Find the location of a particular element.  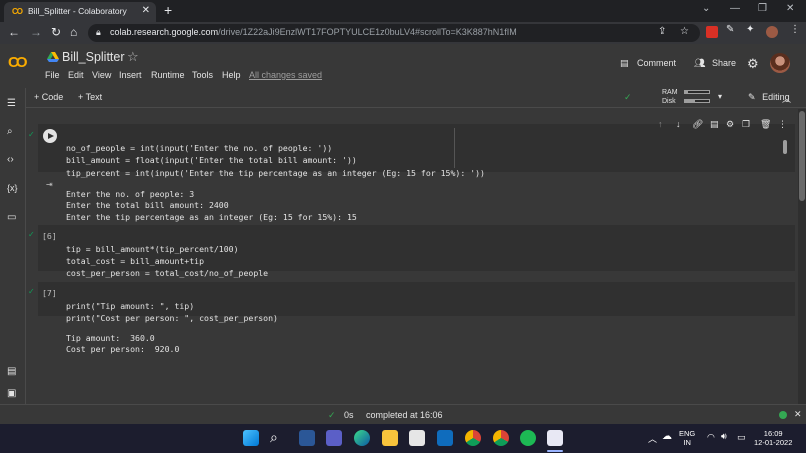

people-icon: 👥︎ is located at coordinates (700, 63).